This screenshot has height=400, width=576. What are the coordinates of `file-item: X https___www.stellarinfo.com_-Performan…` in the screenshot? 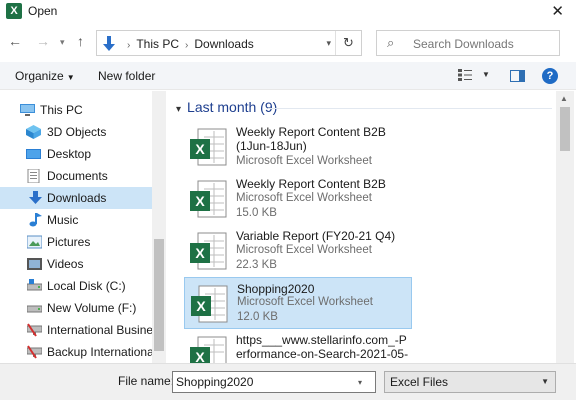 It's located at (298, 346).